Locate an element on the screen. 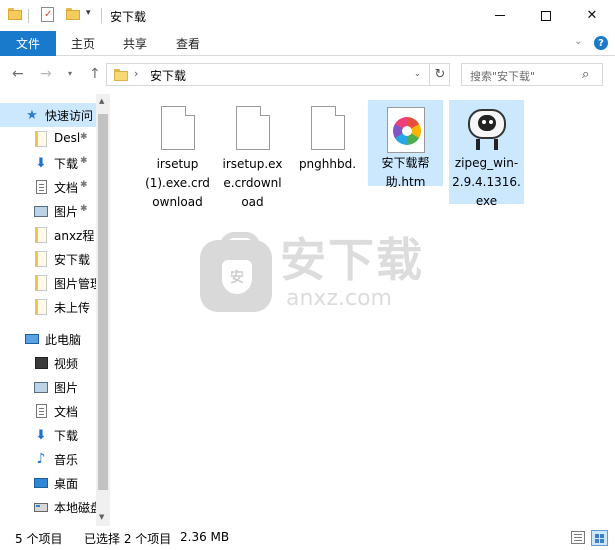 The image size is (615, 550). tab-view: 查看 is located at coordinates (188, 43).